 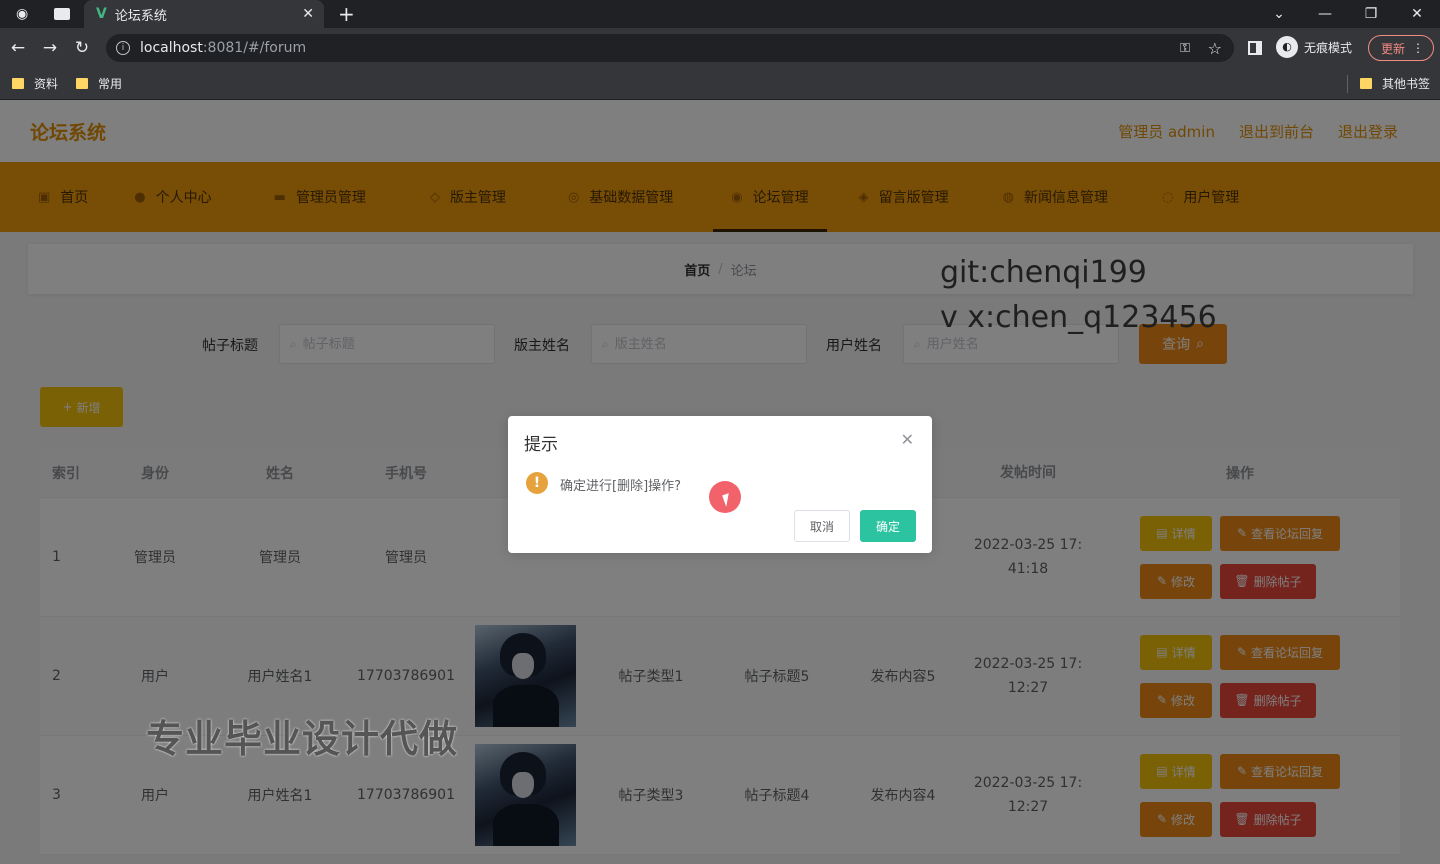 I want to click on incognito-icon: ◐, so click(x=1287, y=47).